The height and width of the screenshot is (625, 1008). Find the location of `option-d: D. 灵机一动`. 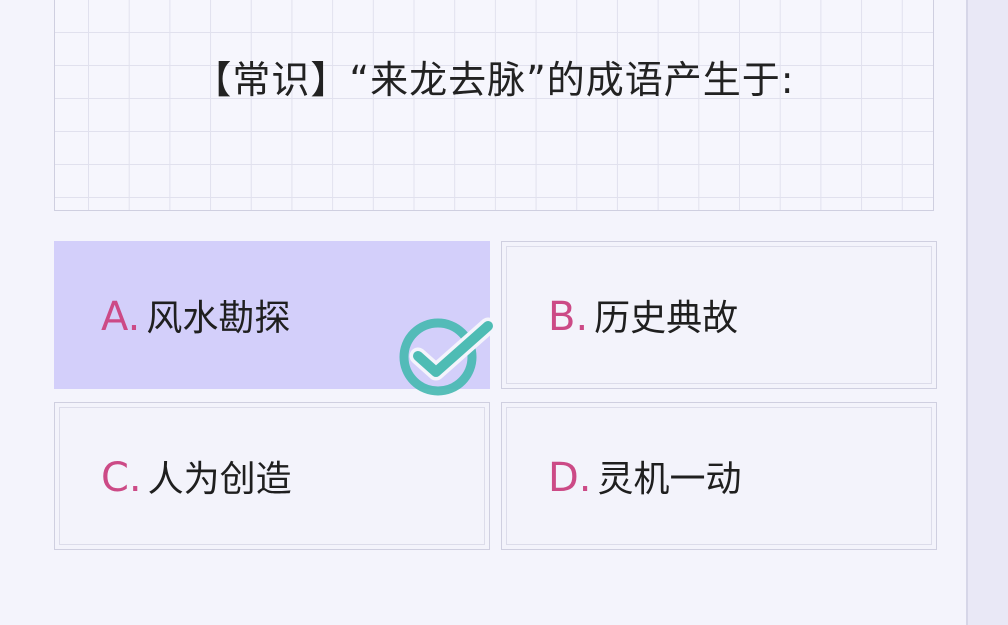

option-d: D. 灵机一动 is located at coordinates (719, 476).